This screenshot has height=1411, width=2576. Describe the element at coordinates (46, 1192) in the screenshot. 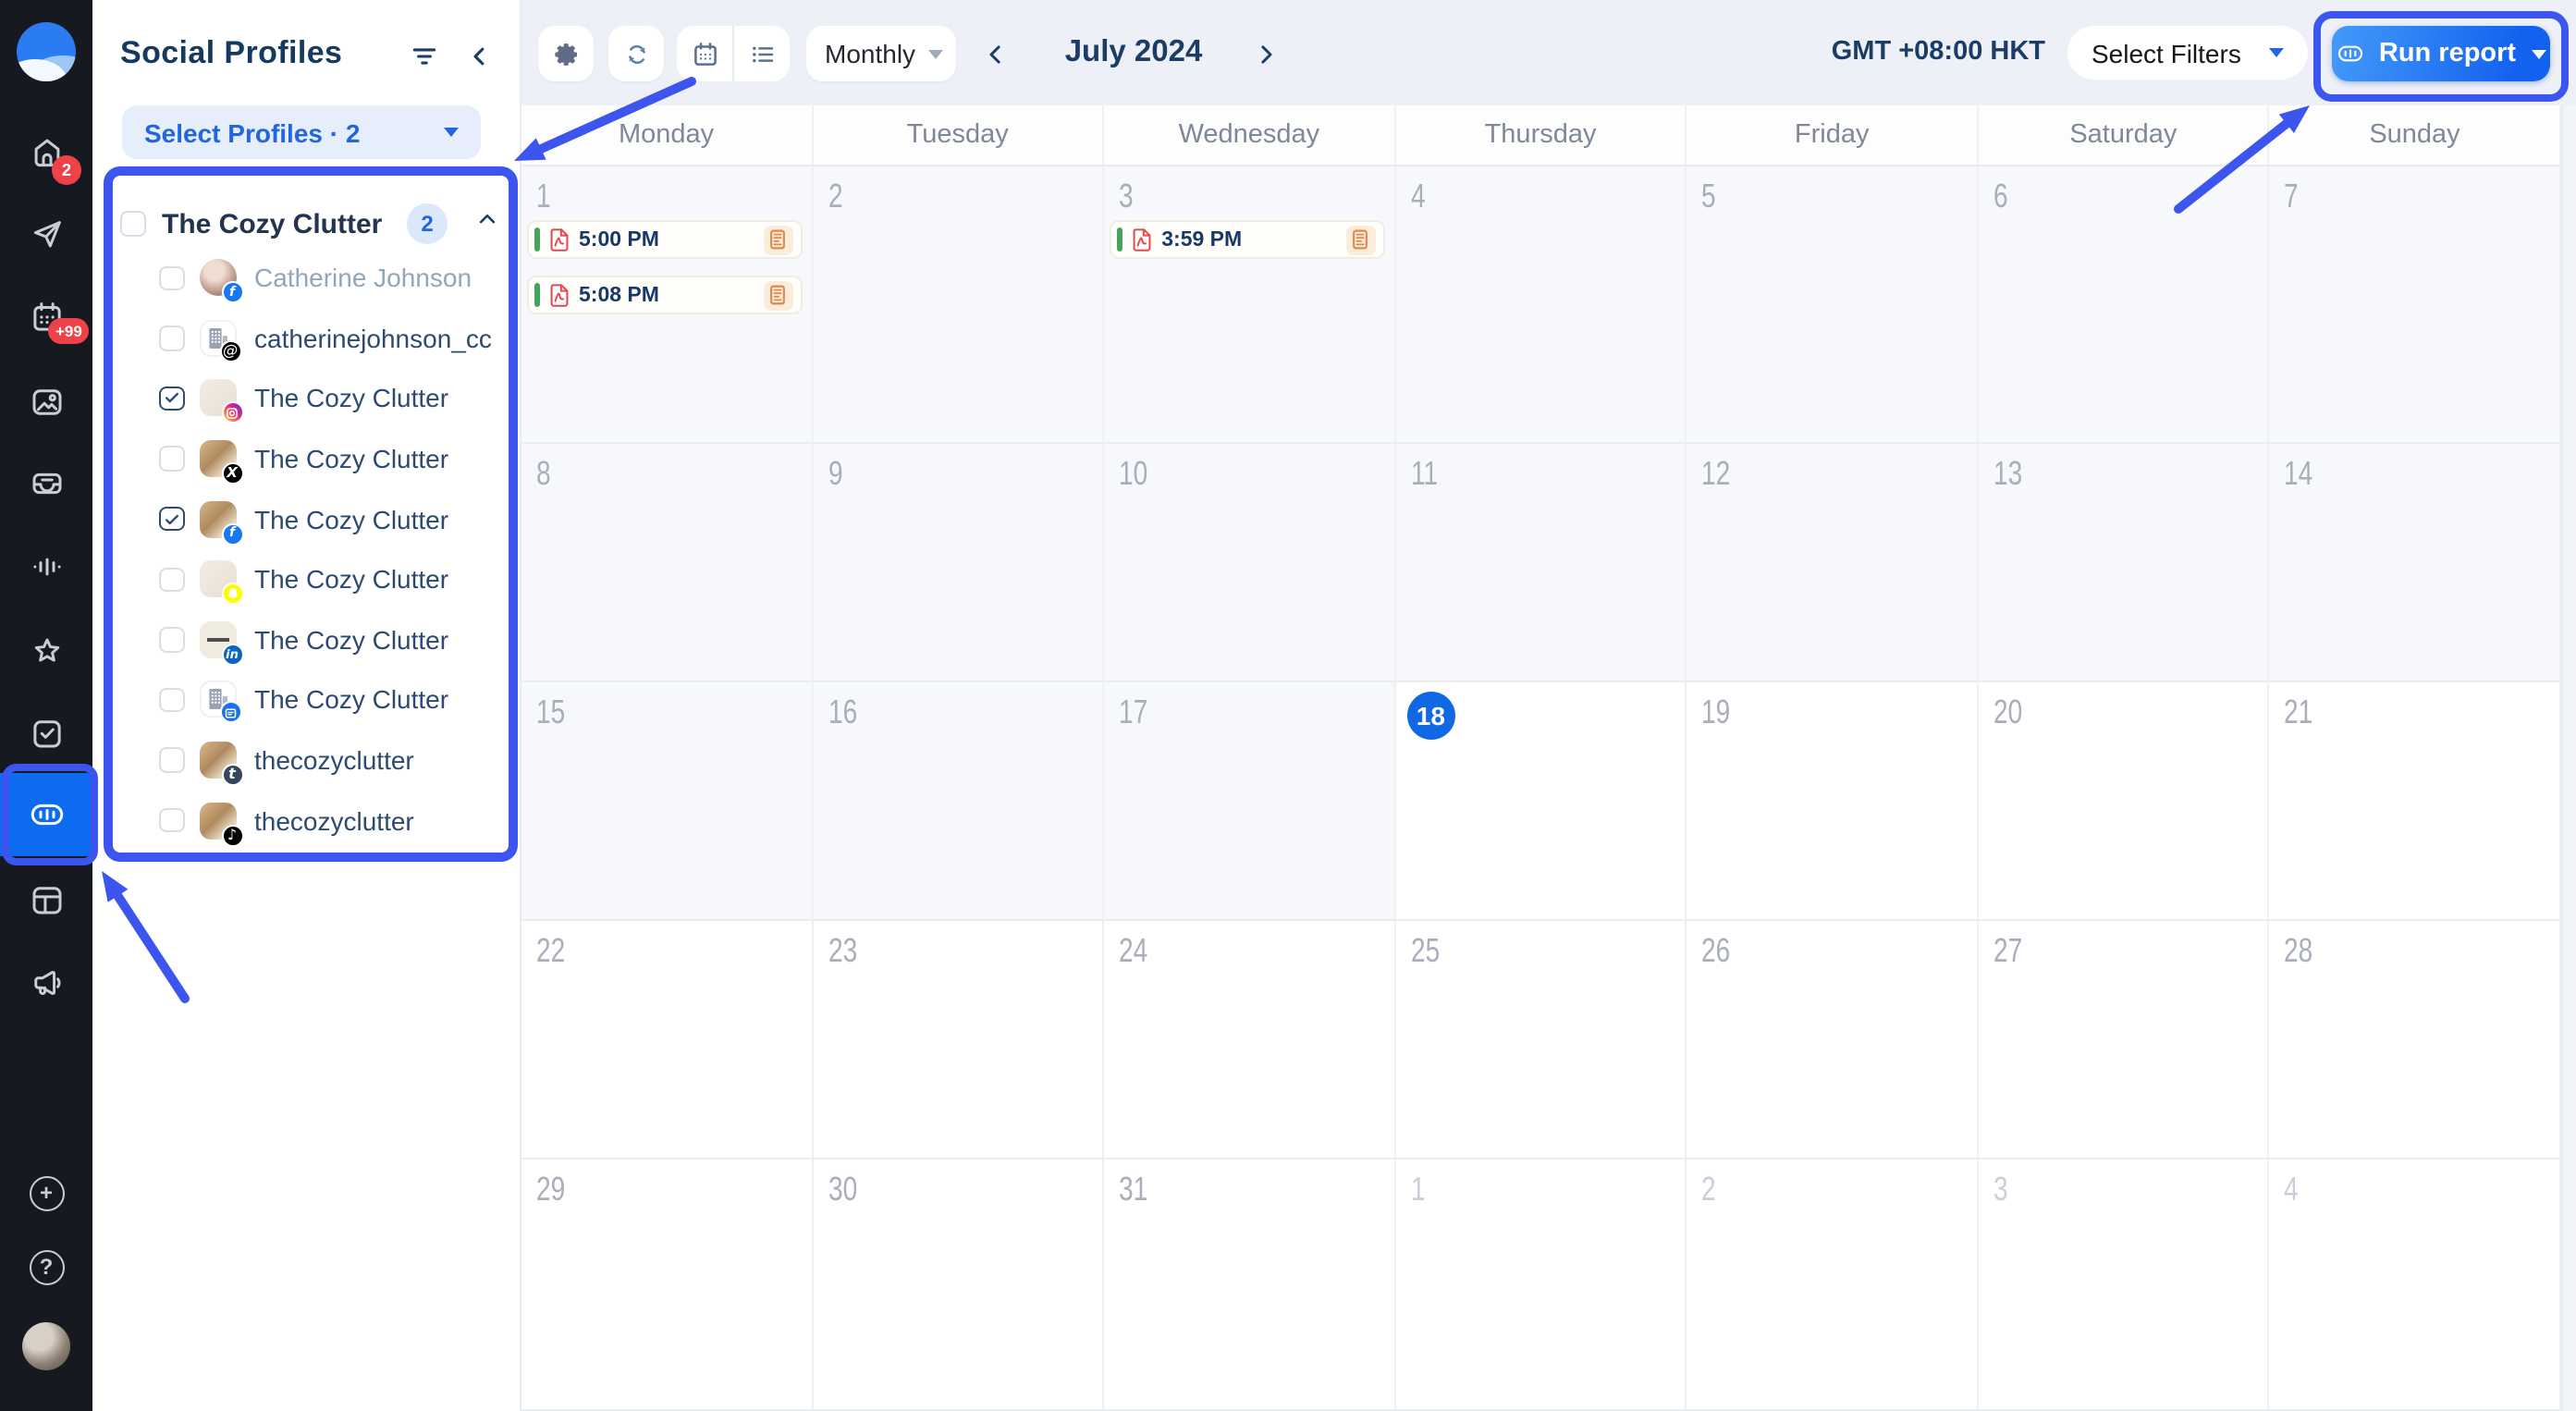

I see `sidebar-item-add: +` at that location.